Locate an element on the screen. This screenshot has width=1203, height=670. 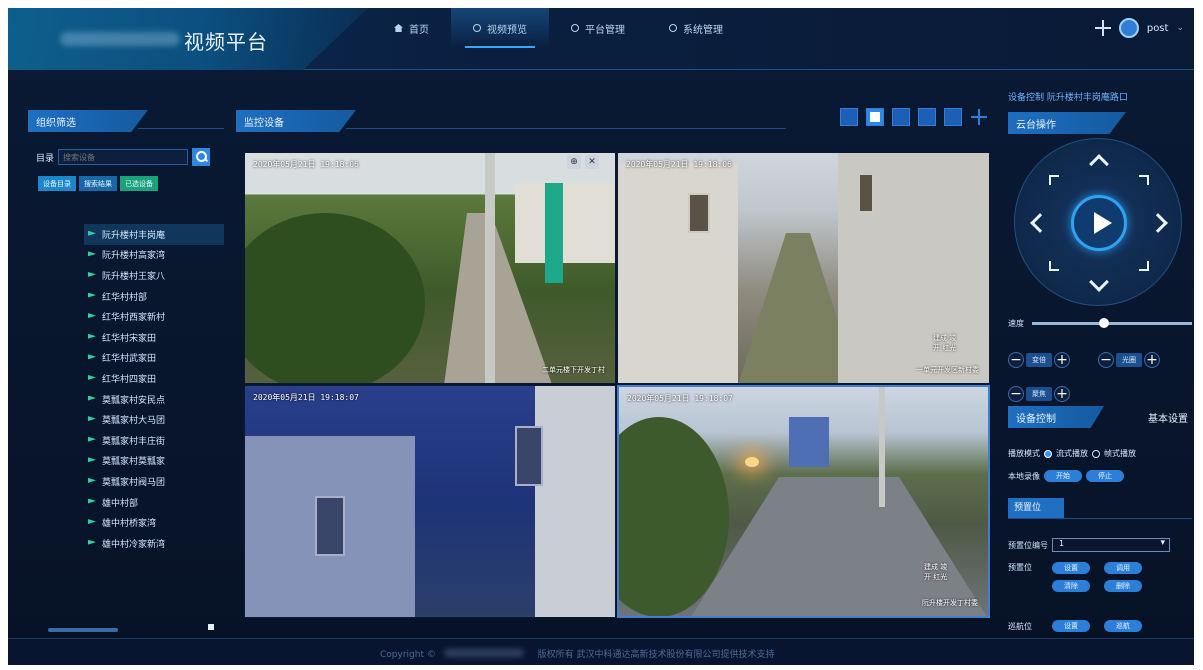
speed-label: 速度 is located at coordinates (1016, 323).